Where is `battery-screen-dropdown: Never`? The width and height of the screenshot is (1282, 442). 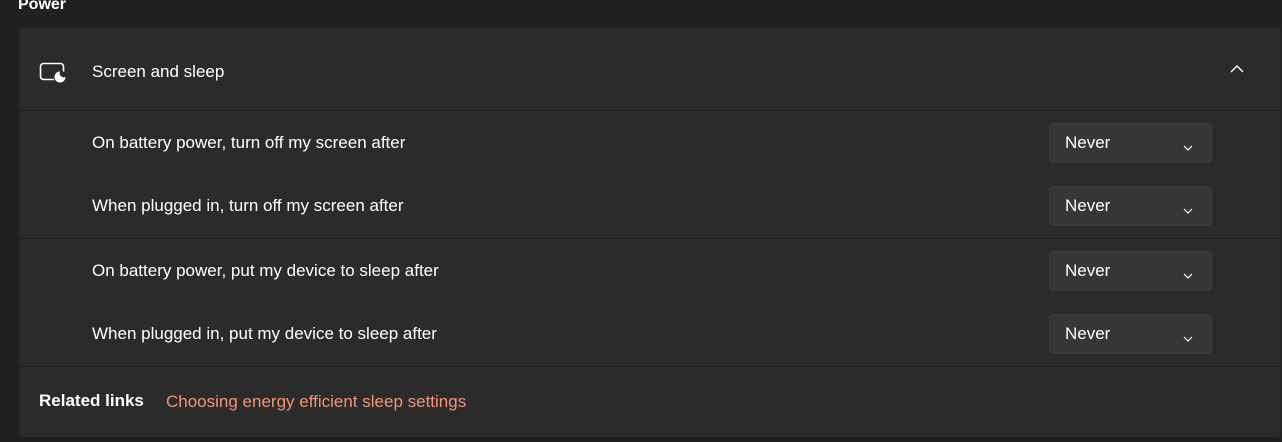 battery-screen-dropdown: Never is located at coordinates (1130, 142).